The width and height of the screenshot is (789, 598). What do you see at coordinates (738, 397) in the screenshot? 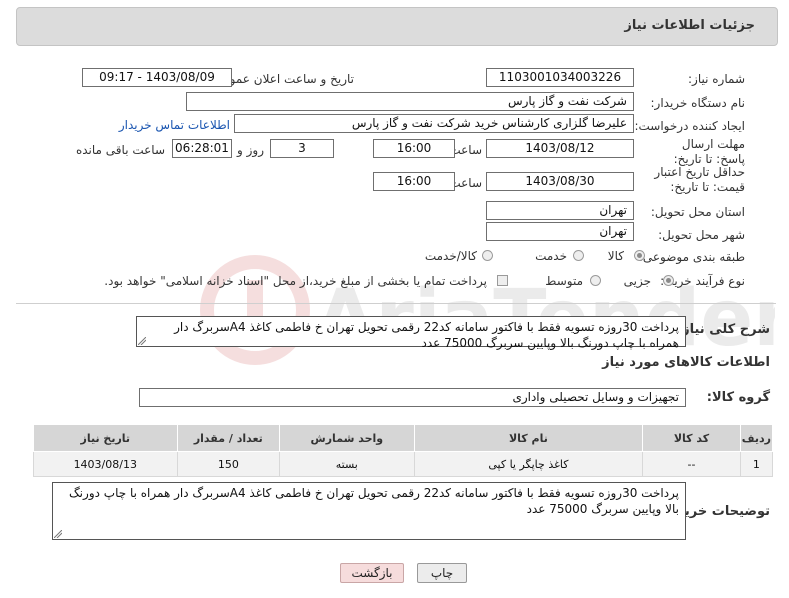
I see `goods-group-label: گروه کالا:` at bounding box center [738, 397].